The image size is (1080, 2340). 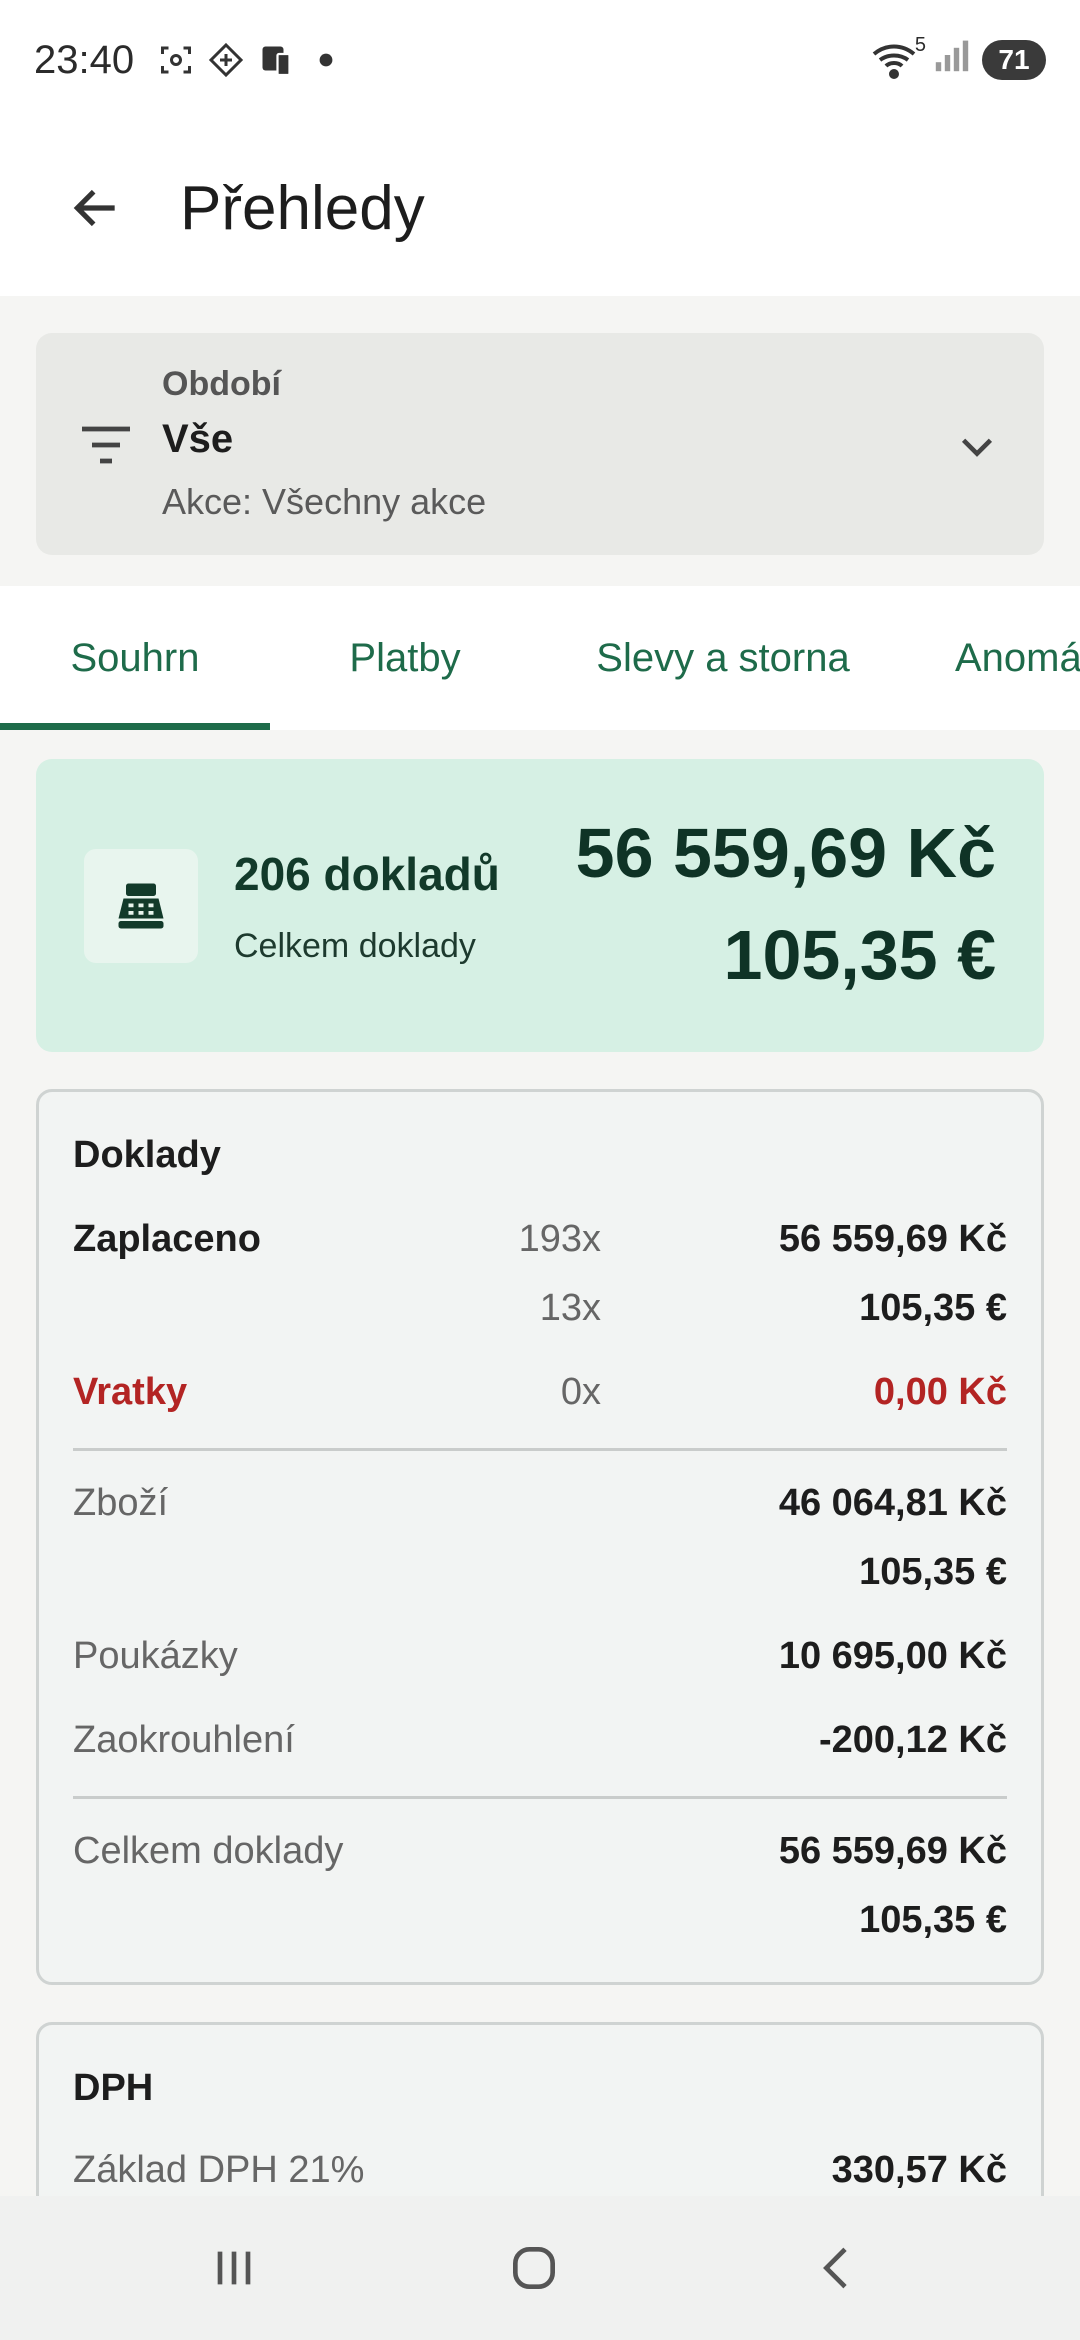 What do you see at coordinates (355, 946) in the screenshot?
I see `document-count-label: Celkem doklady` at bounding box center [355, 946].